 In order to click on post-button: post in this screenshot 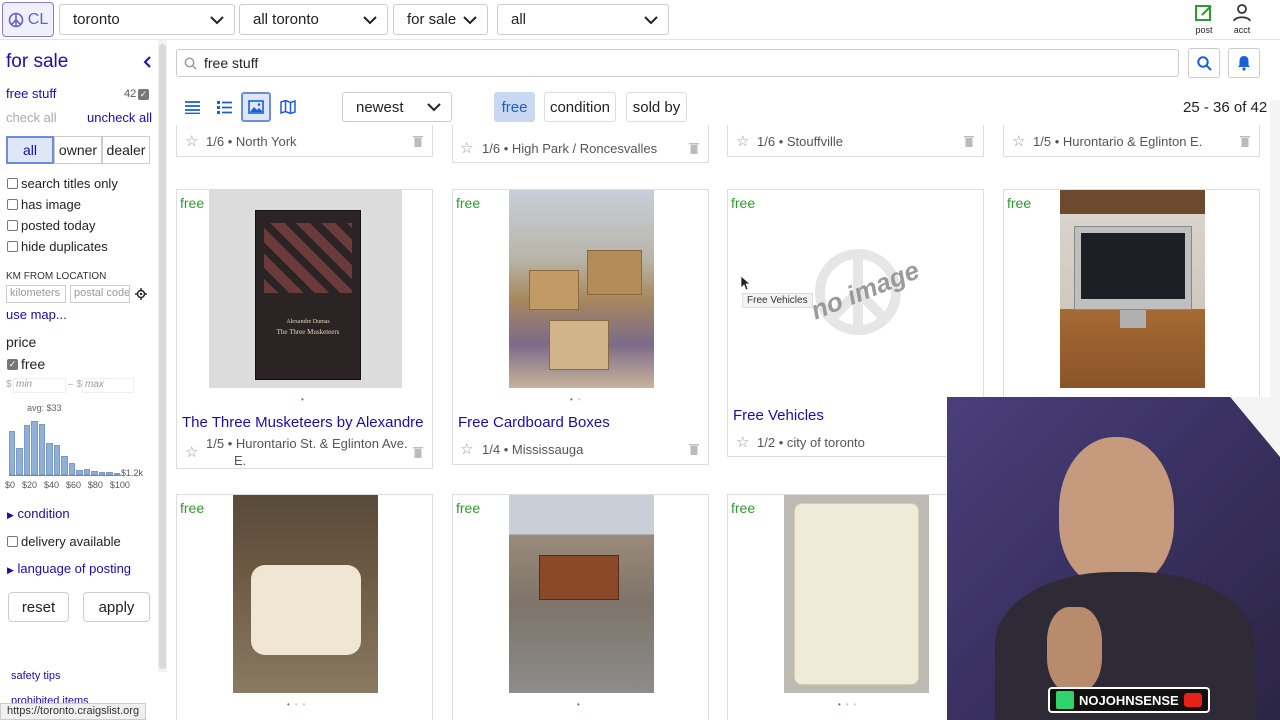, I will do `click(1204, 19)`.